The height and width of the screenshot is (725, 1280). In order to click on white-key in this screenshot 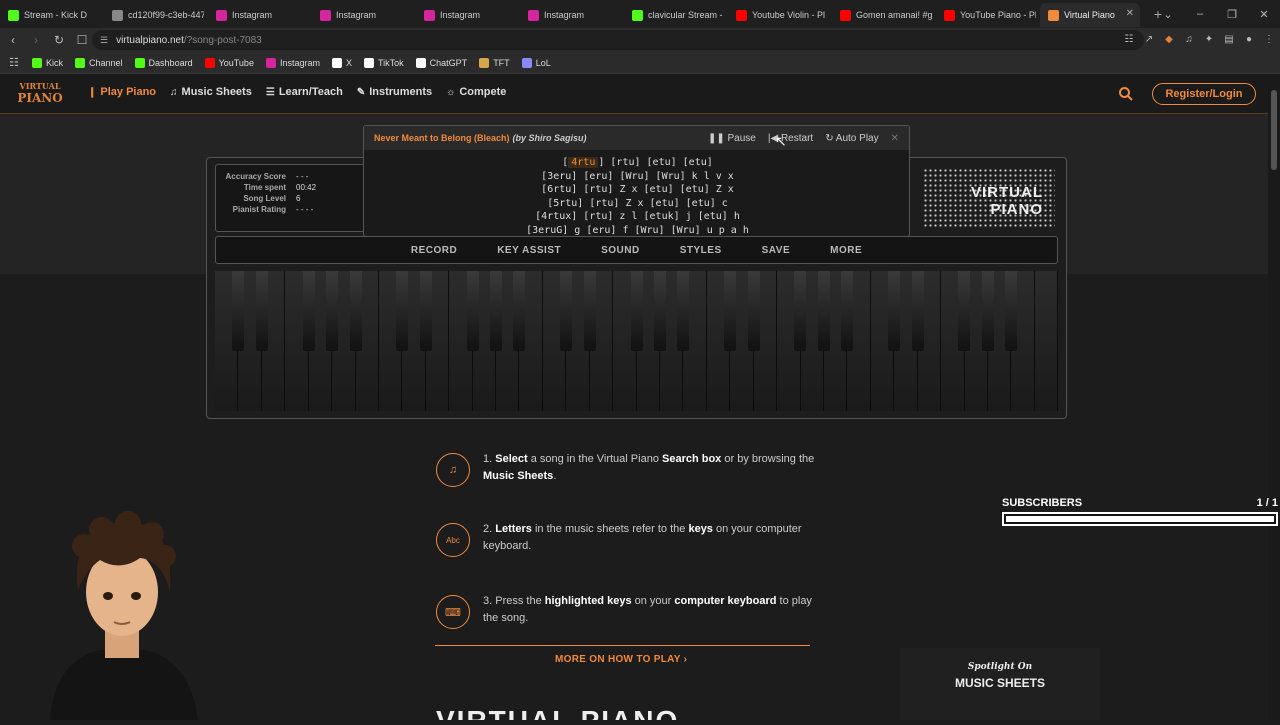, I will do `click(1046, 341)`.